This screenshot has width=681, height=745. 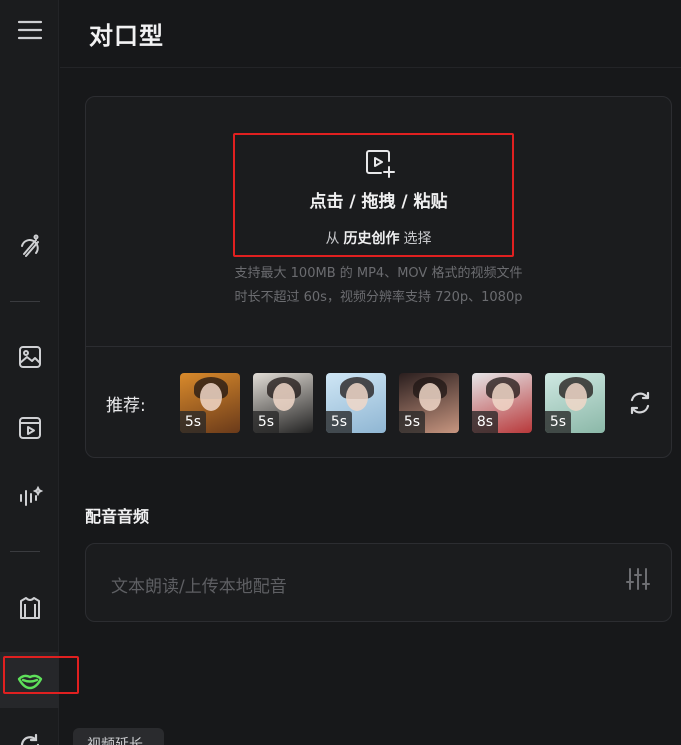 I want to click on sidebar-item-magic, so click(x=29, y=246).